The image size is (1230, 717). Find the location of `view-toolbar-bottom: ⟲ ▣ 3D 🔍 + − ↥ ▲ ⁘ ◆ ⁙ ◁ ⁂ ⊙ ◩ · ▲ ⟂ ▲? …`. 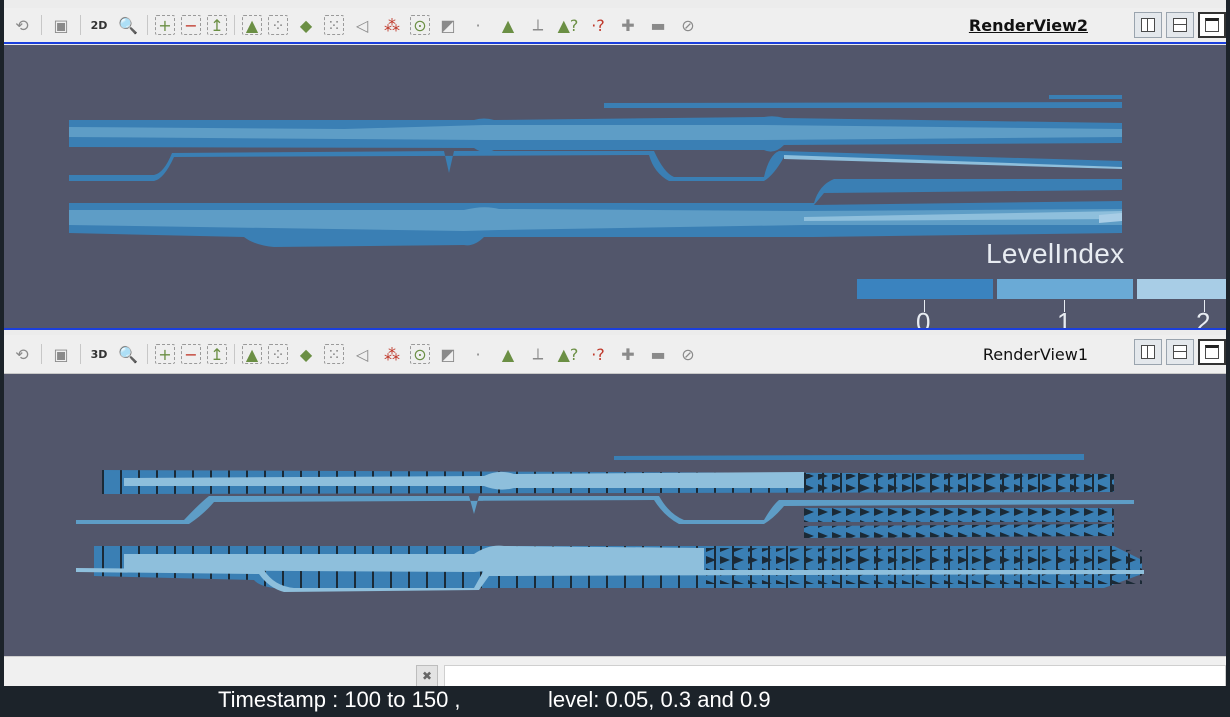

view-toolbar-bottom: ⟲ ▣ 3D 🔍 + − ↥ ▲ ⁘ ◆ ⁙ ◁ ⁂ ⊙ ◩ · ▲ ⟂ ▲? … is located at coordinates (615, 354).